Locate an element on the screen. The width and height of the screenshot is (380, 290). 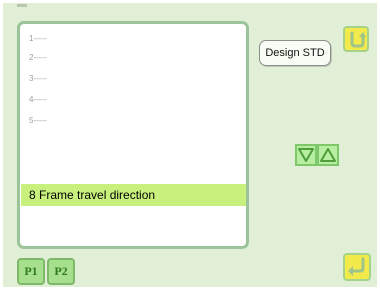
triangle-up-icon is located at coordinates (328, 155).